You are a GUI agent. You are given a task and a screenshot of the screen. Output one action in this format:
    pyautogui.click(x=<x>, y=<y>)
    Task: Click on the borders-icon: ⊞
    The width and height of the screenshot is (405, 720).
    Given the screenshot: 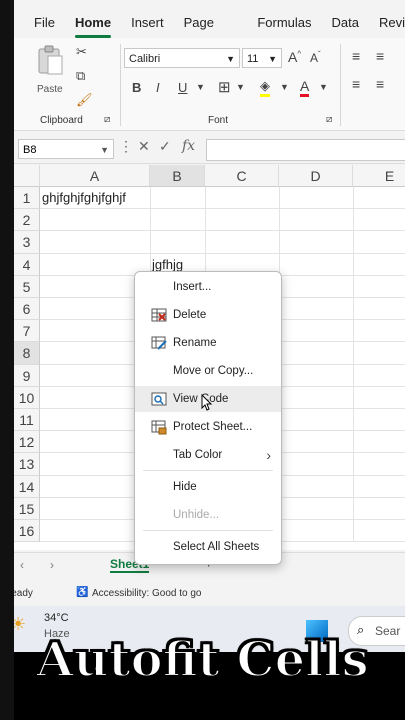 What is the action you would take?
    pyautogui.click(x=224, y=87)
    